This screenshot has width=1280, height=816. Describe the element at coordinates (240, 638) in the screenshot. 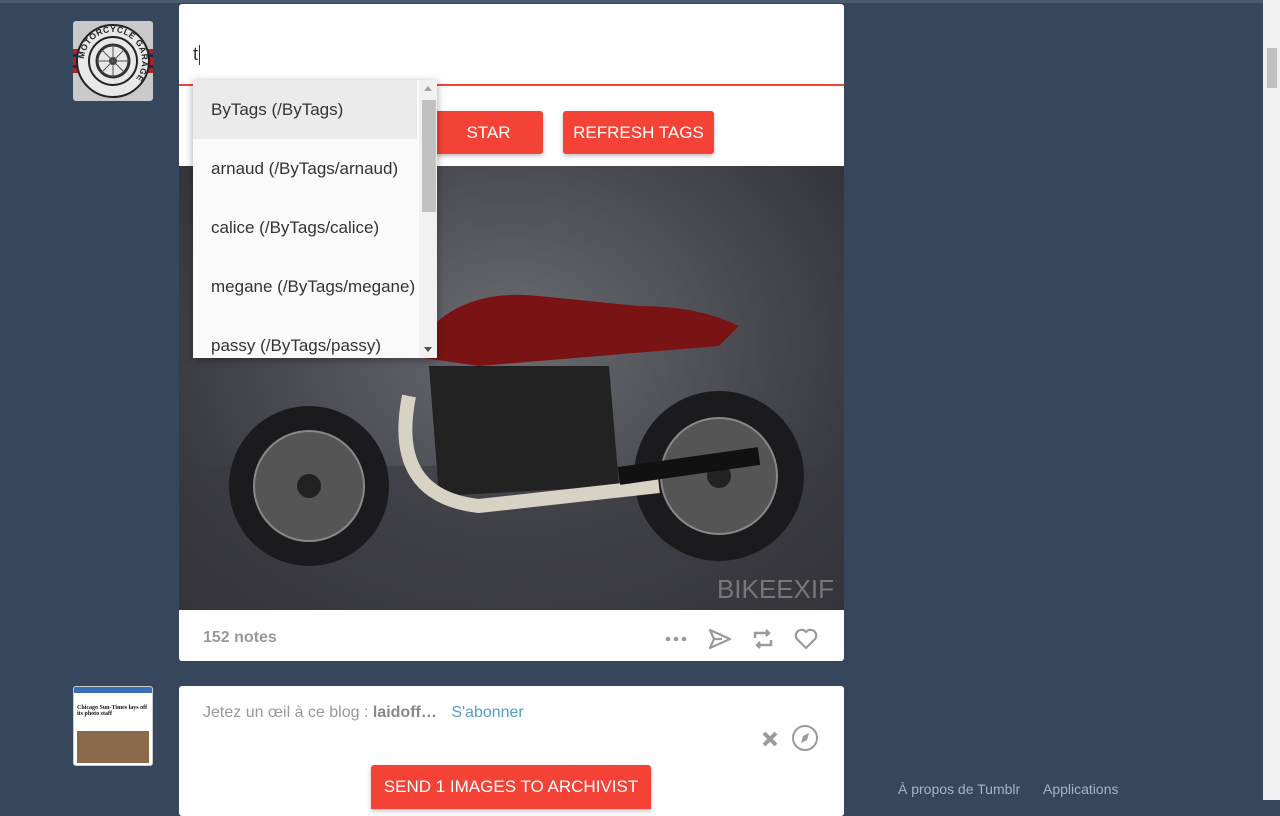

I see `notes-count: 152 notes` at that location.